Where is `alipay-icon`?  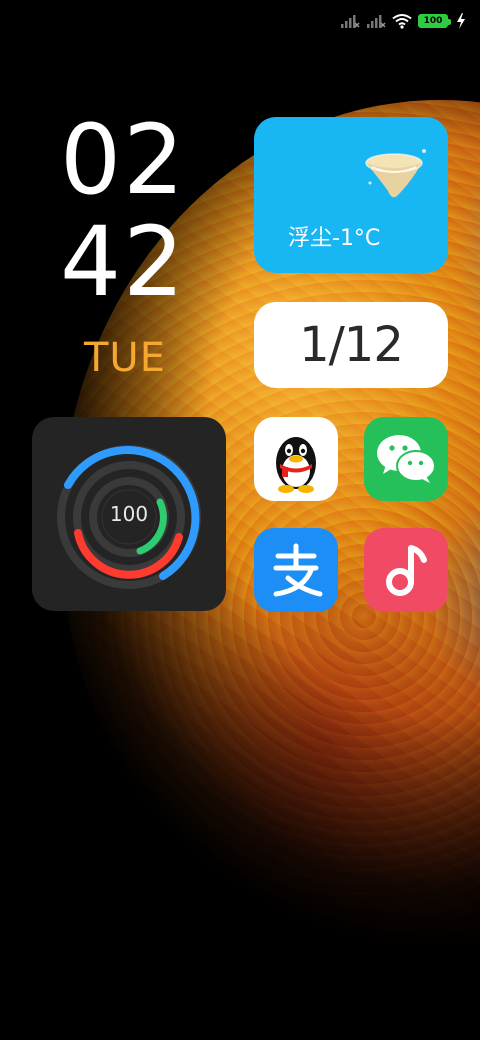 alipay-icon is located at coordinates (298, 570).